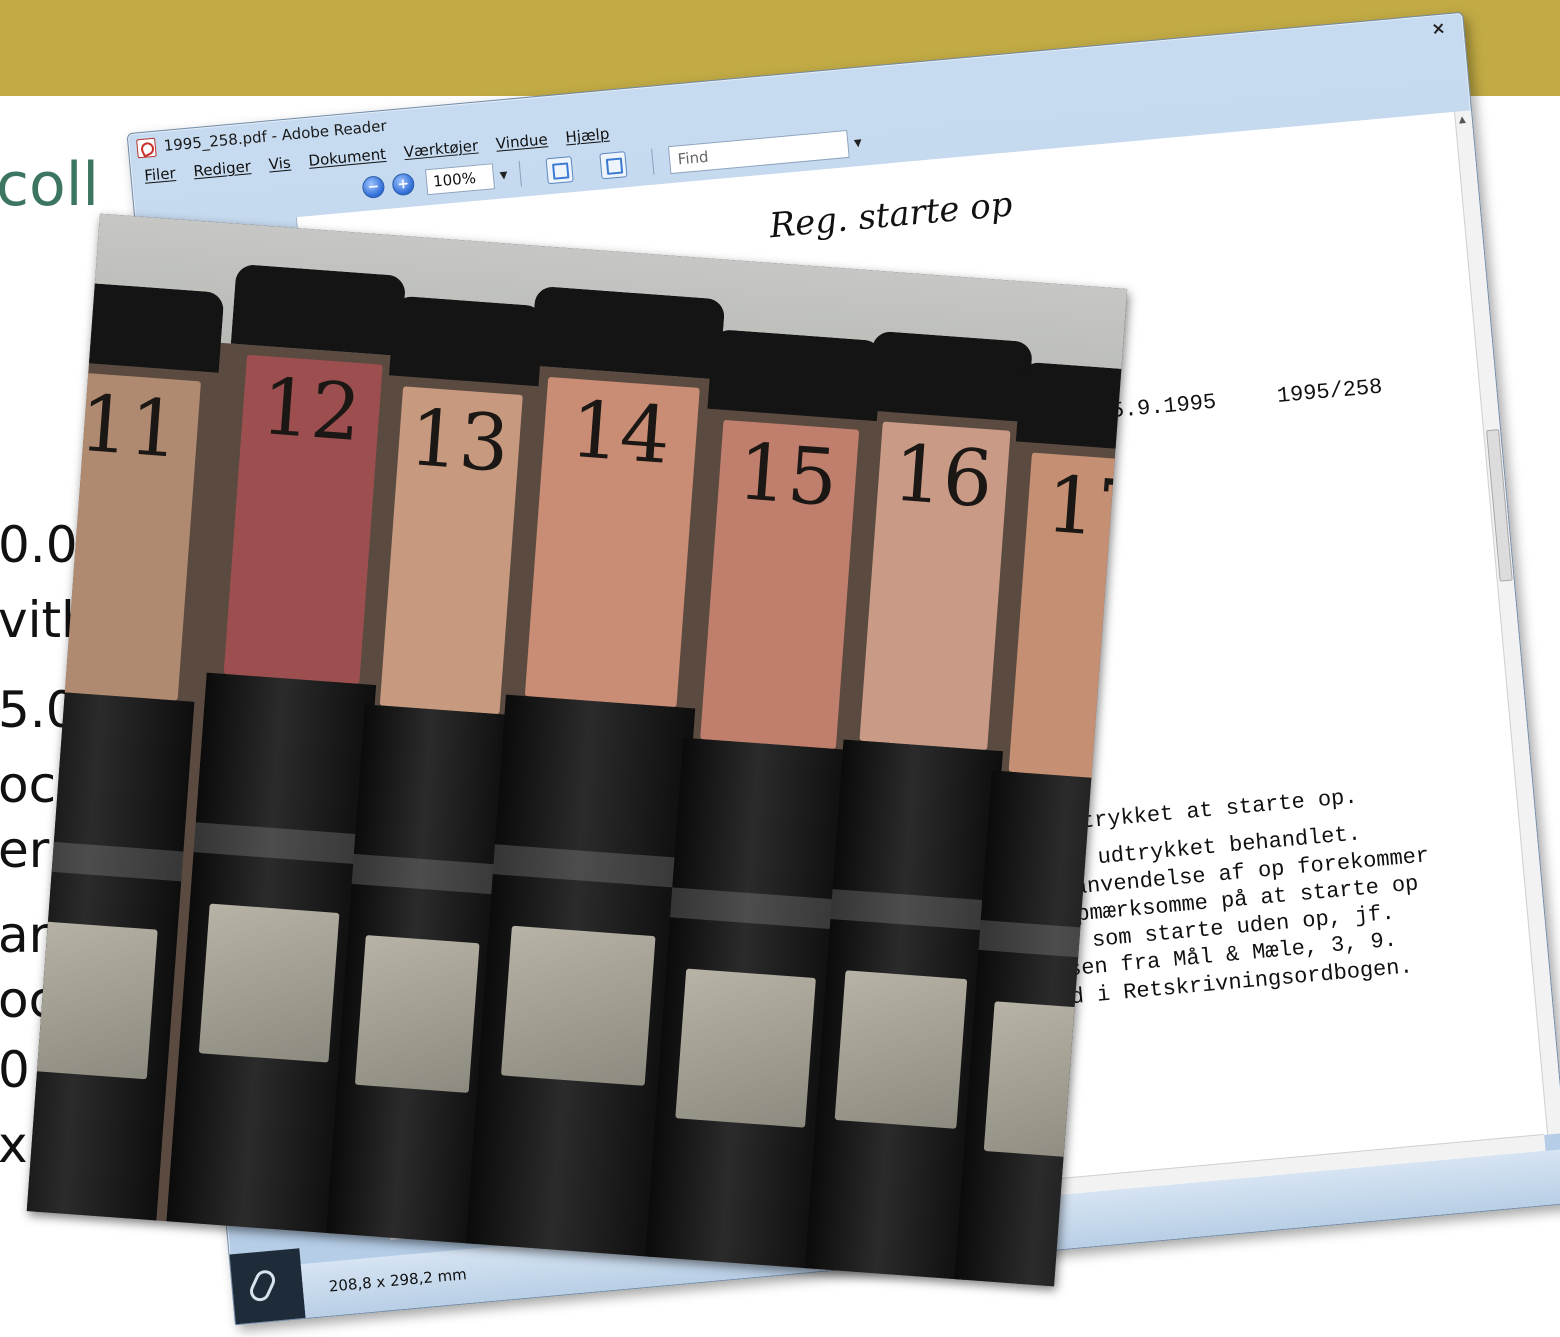  Describe the element at coordinates (441, 149) in the screenshot. I see `menu-vaerktojer: Værktøjer` at that location.